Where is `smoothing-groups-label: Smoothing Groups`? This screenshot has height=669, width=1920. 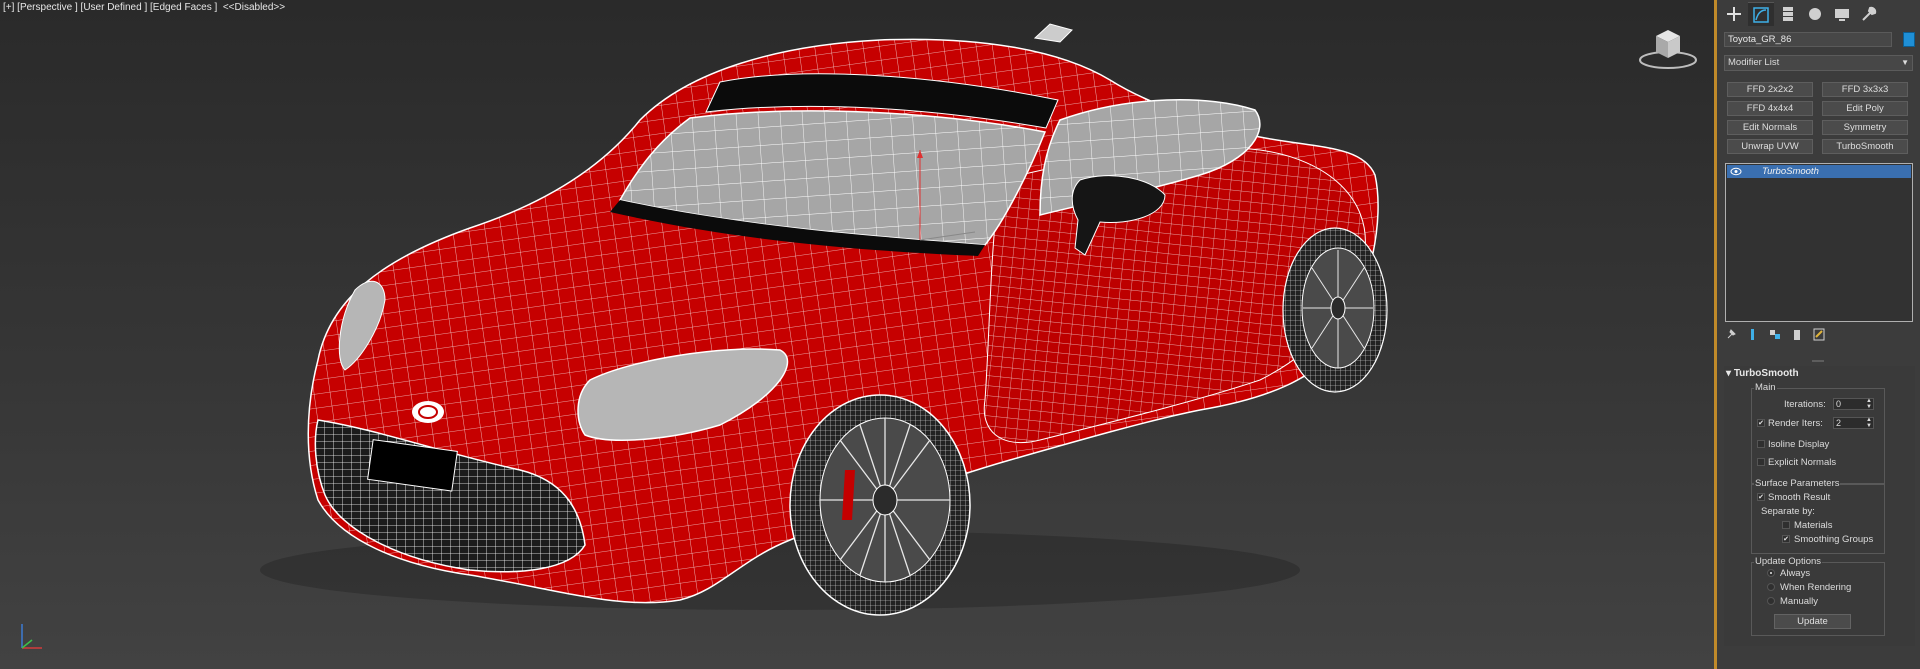
smoothing-groups-label: Smoothing Groups is located at coordinates (1834, 539).